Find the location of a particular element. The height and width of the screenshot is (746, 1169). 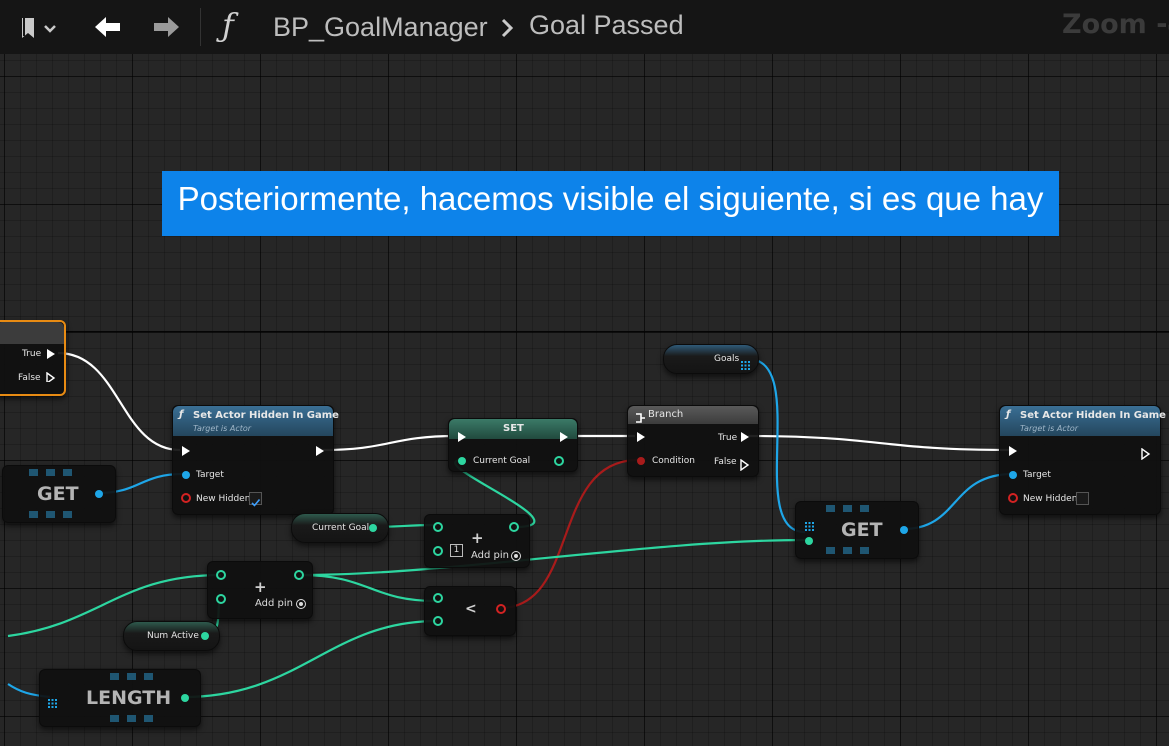

node-title: SET is located at coordinates (513, 428).